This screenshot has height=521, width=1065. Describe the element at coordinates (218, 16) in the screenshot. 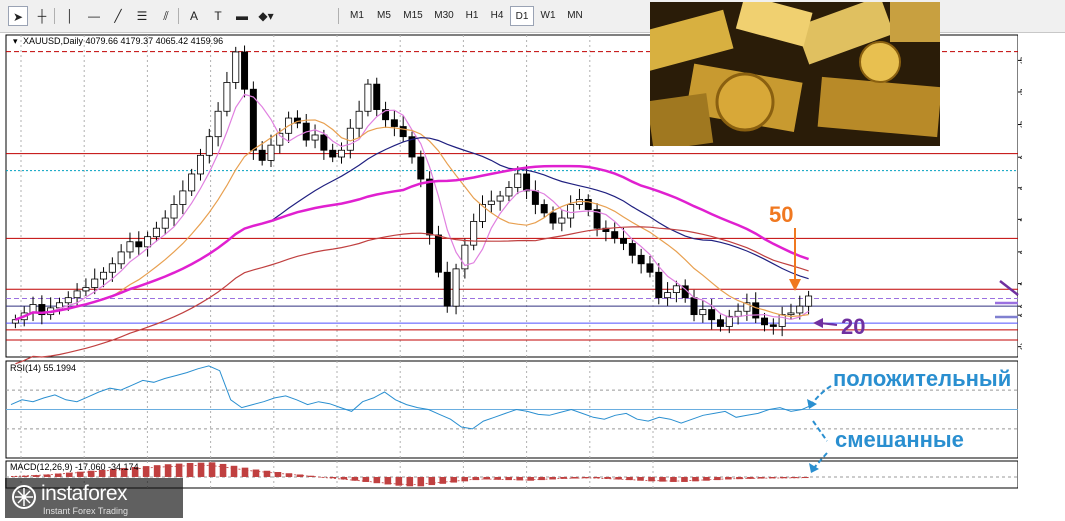

I see `label-icon: T` at that location.